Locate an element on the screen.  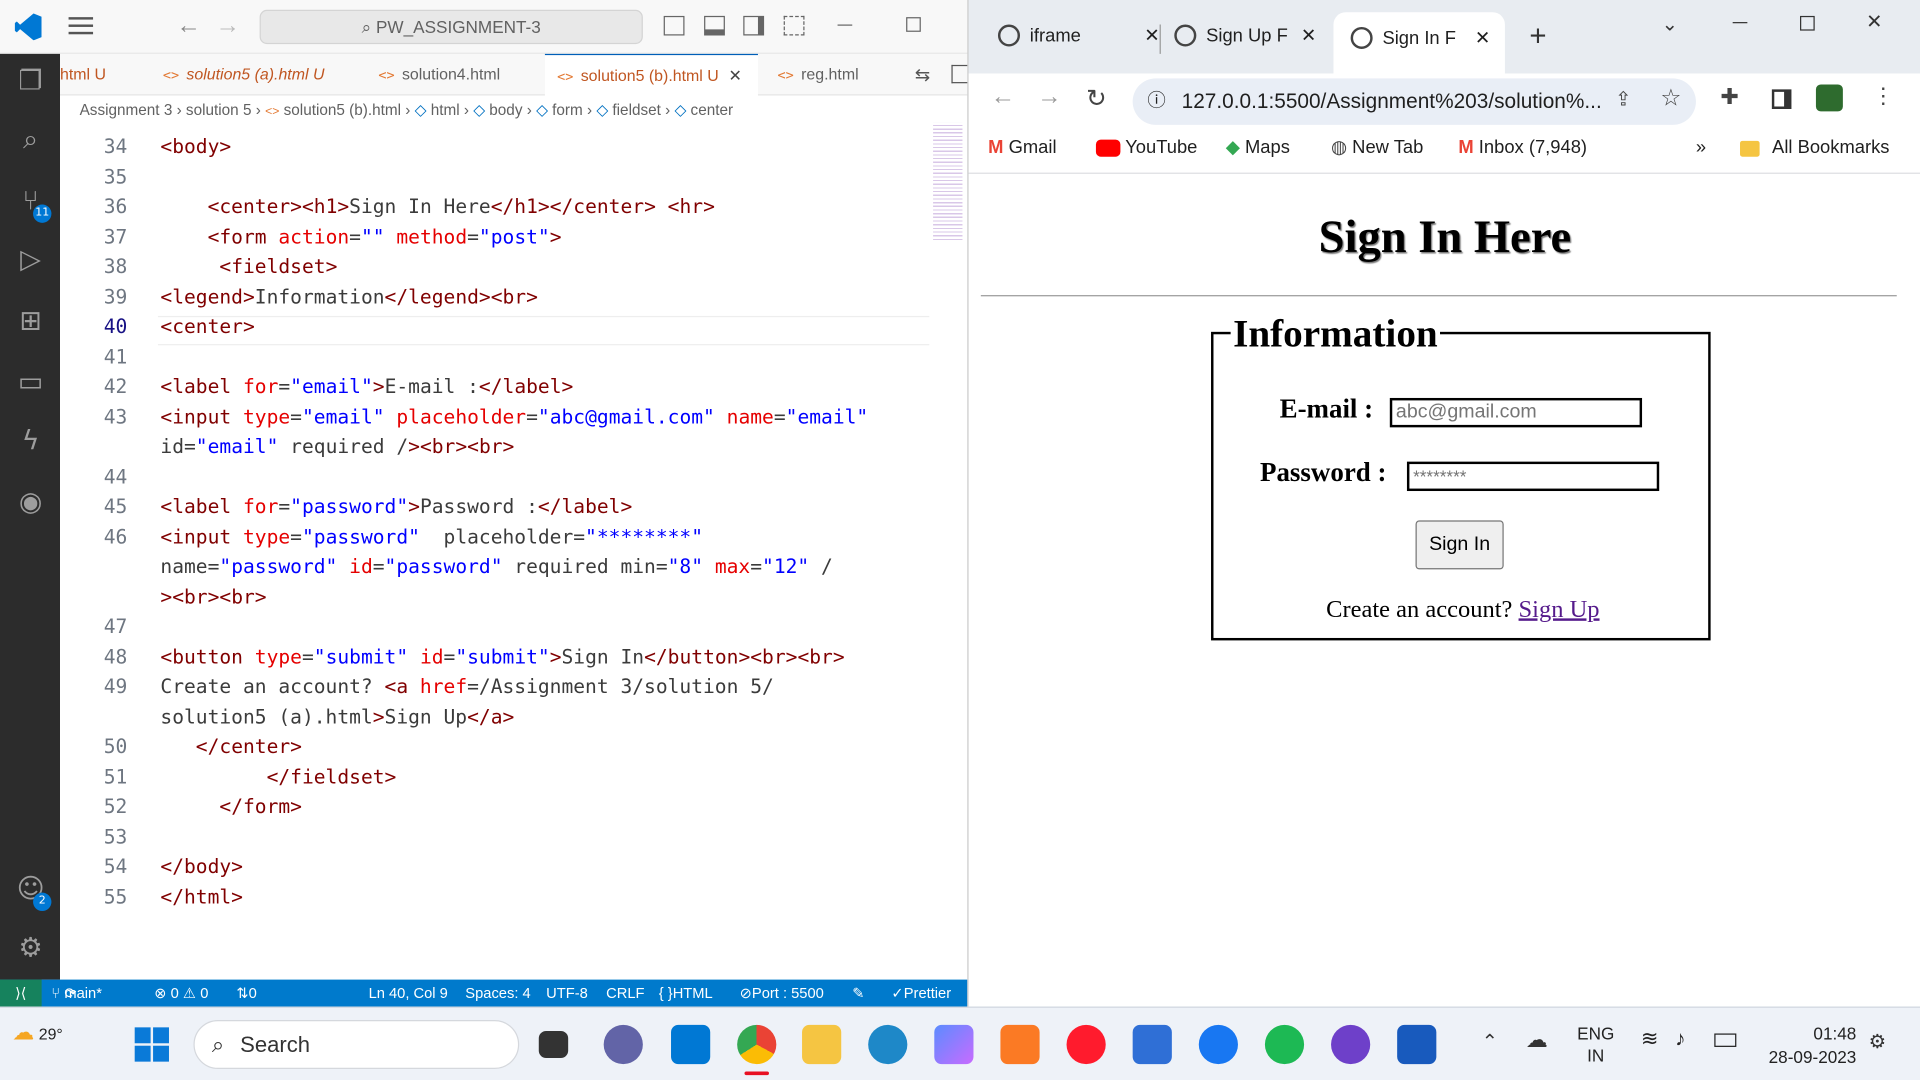
settings-gear-icon: ⚙ is located at coordinates (31, 949).